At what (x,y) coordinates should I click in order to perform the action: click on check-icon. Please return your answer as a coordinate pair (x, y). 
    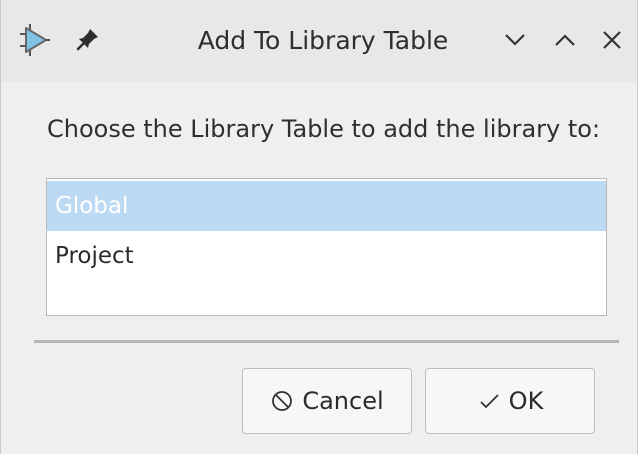
    Looking at the image, I should click on (489, 401).